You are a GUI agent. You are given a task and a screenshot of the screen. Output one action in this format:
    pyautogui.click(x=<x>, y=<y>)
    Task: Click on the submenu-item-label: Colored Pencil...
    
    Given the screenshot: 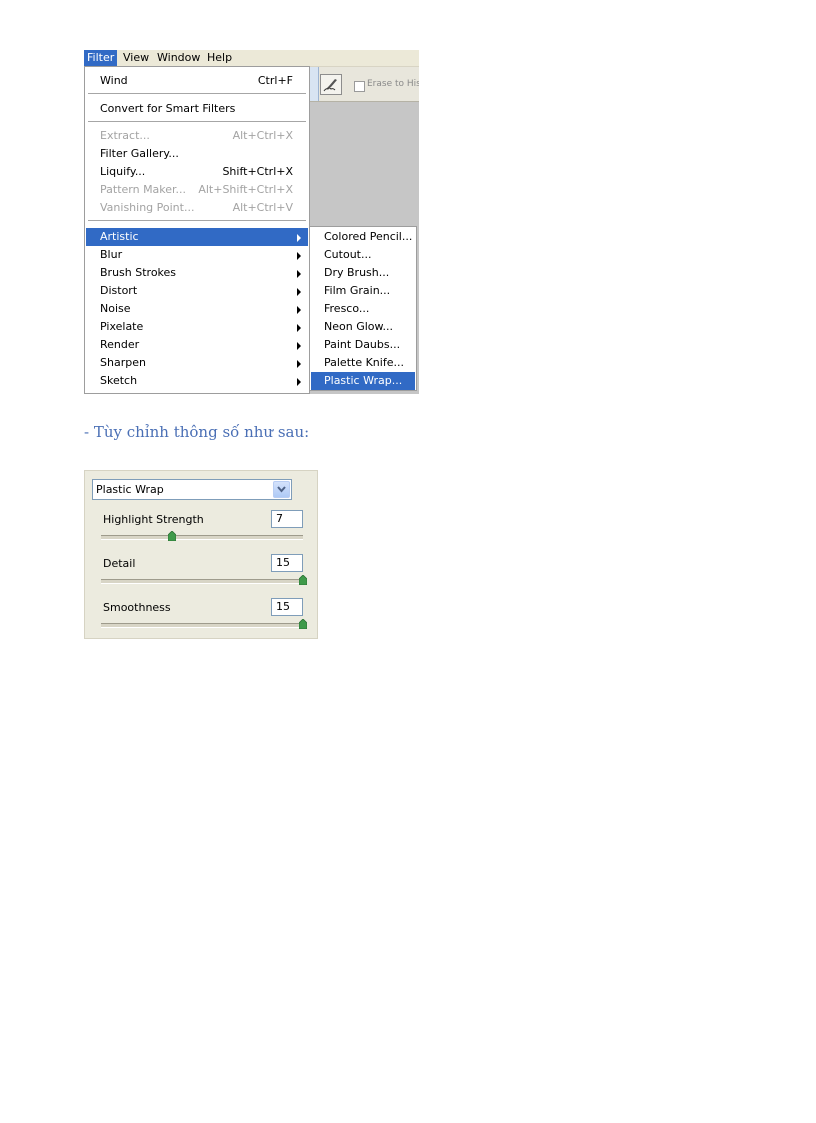 What is the action you would take?
    pyautogui.click(x=368, y=236)
    